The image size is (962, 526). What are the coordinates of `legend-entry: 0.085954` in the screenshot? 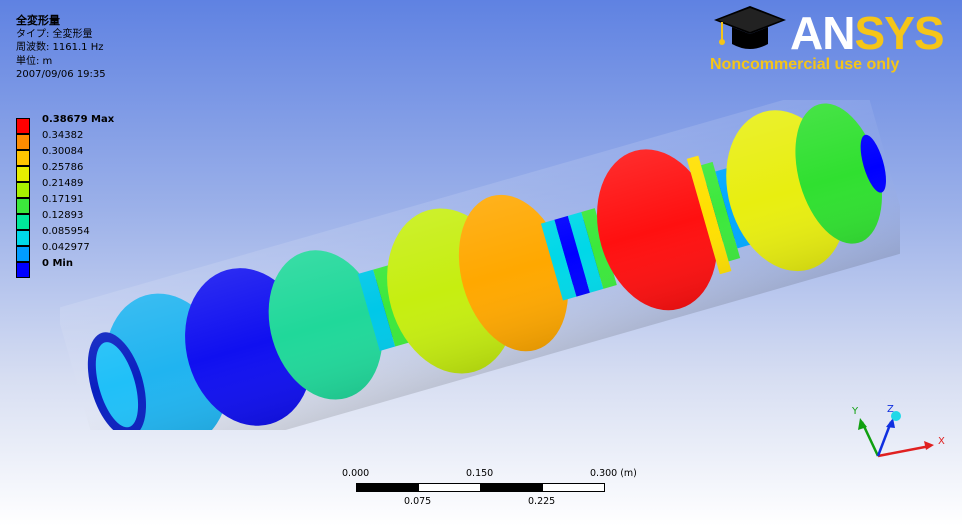 It's located at (116, 236).